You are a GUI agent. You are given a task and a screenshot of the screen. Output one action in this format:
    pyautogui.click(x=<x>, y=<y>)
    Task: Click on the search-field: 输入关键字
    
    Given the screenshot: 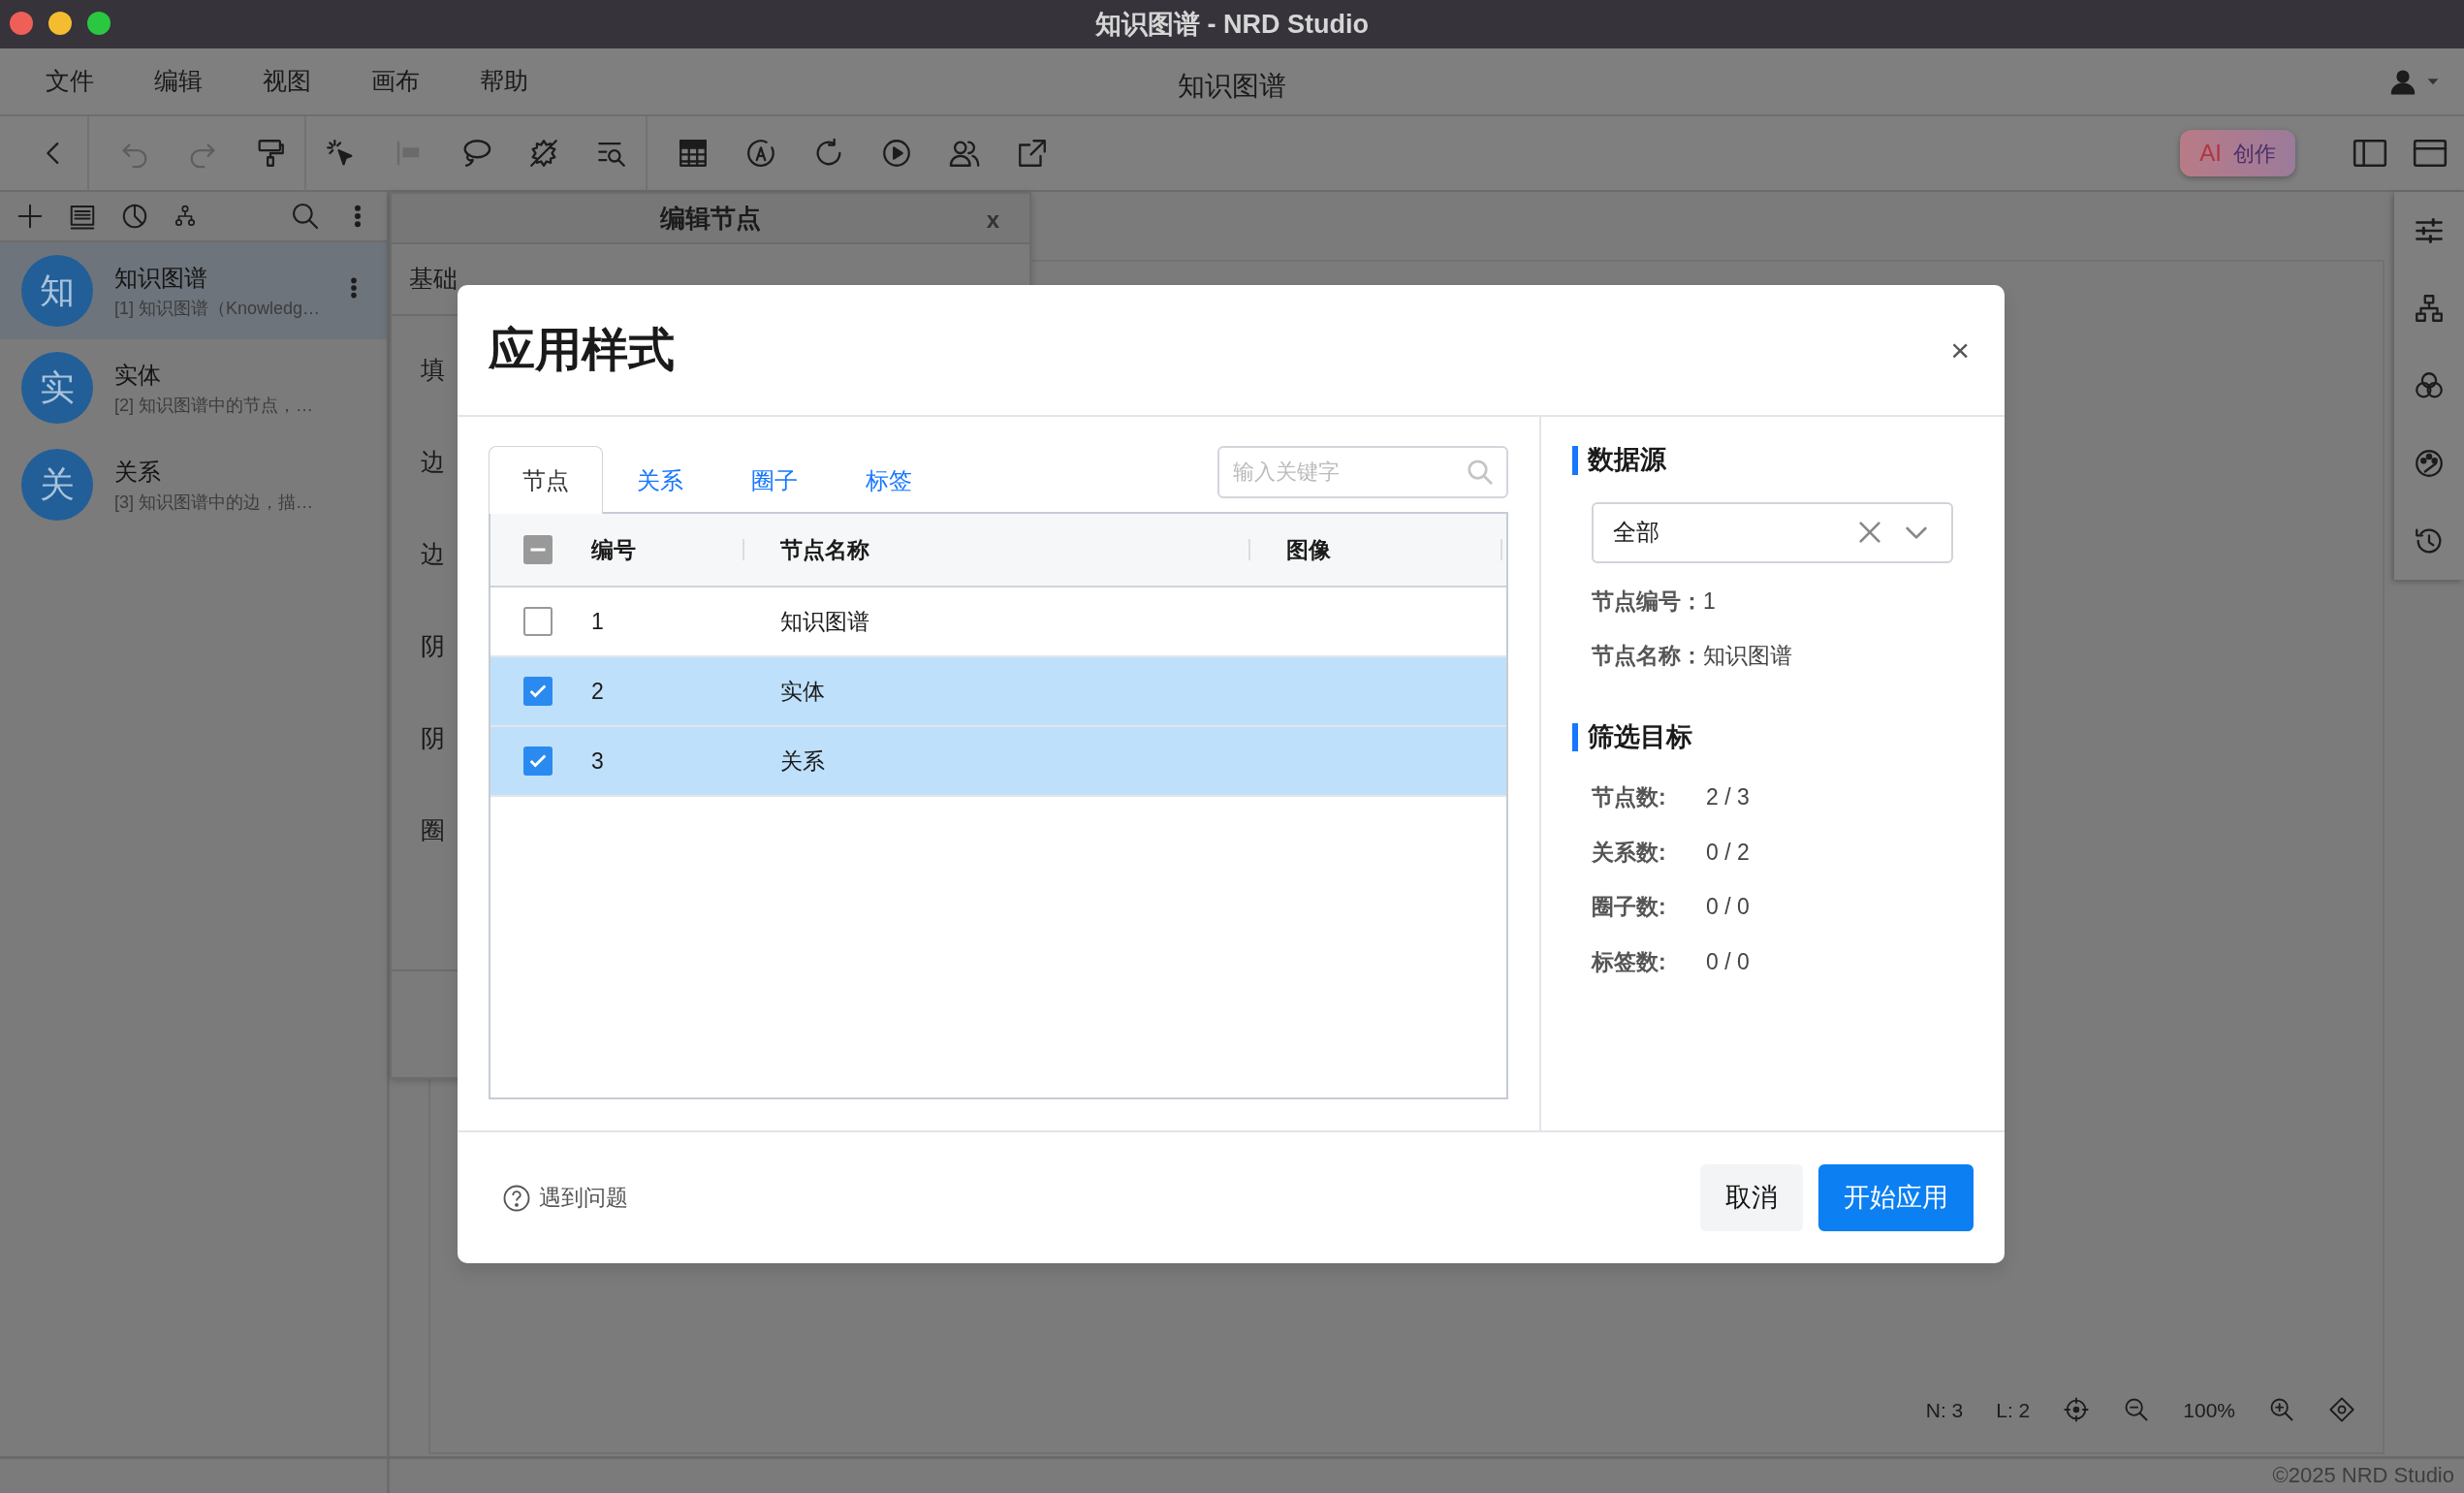 What is the action you would take?
    pyautogui.click(x=1362, y=472)
    